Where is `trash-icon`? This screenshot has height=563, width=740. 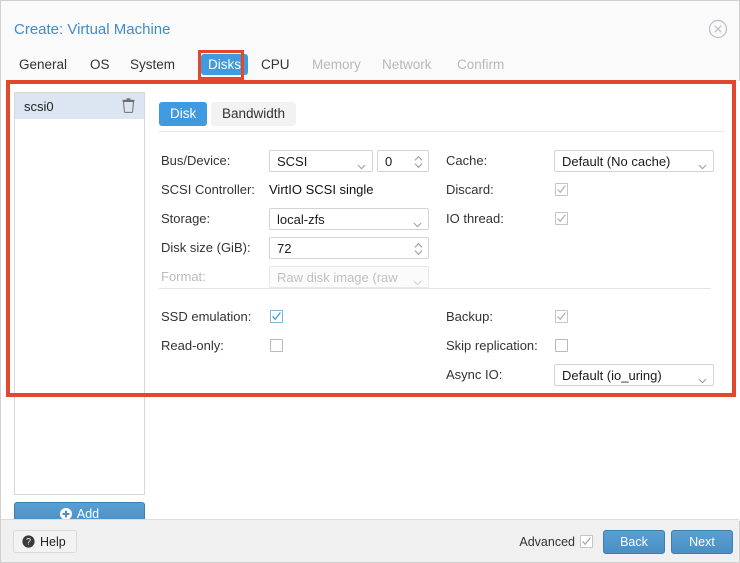
trash-icon is located at coordinates (128, 105).